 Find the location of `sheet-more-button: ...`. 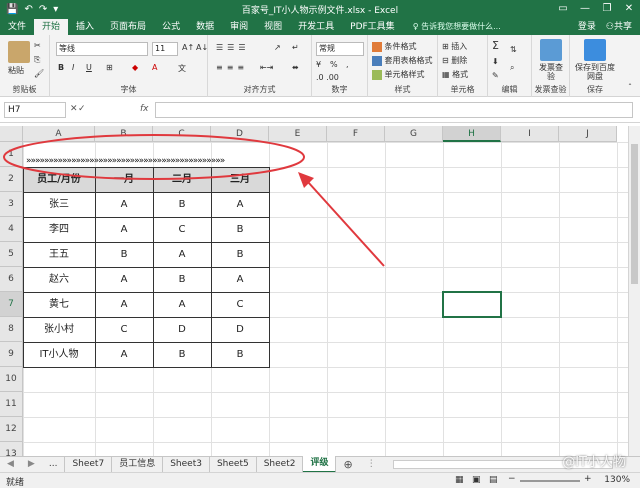

sheet-more-button: ... is located at coordinates (54, 464).